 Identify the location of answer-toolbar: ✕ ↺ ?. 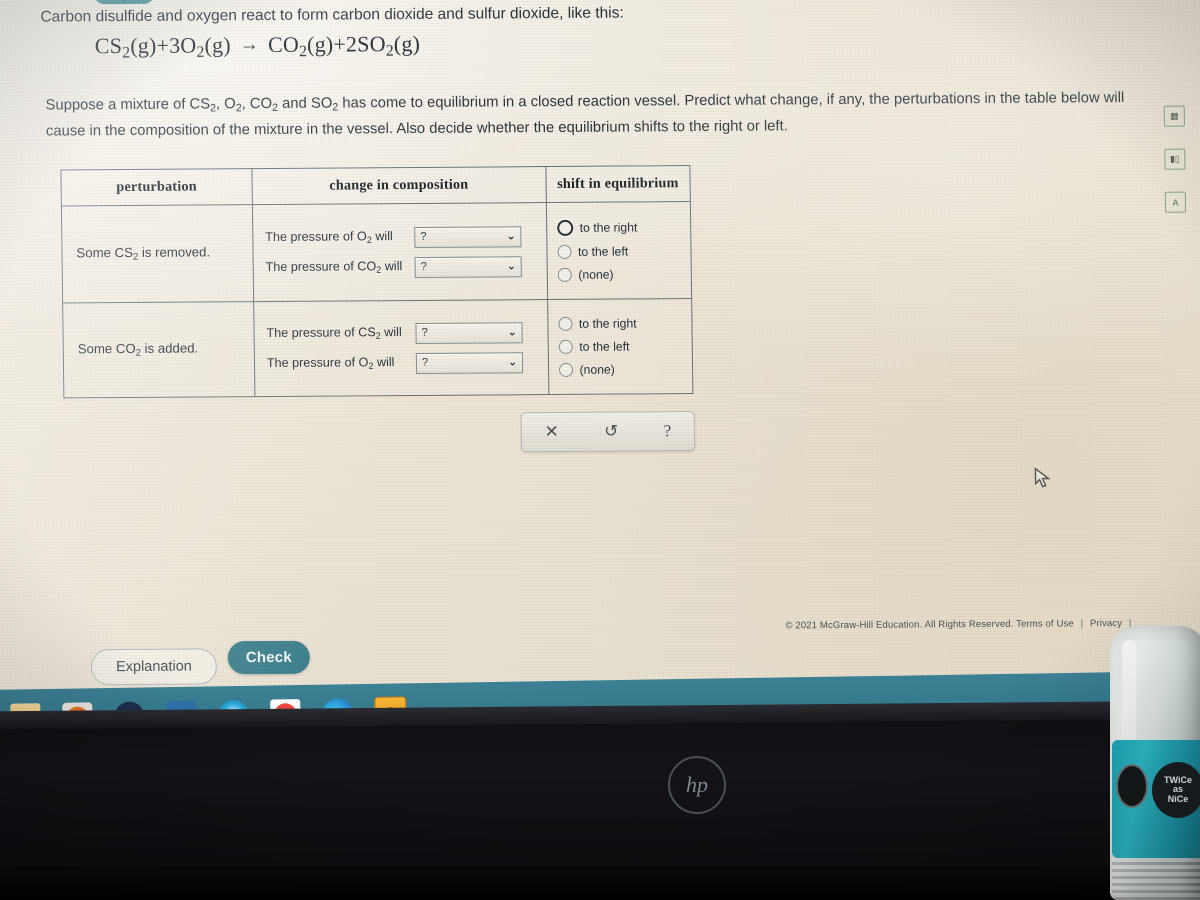
(608, 432).